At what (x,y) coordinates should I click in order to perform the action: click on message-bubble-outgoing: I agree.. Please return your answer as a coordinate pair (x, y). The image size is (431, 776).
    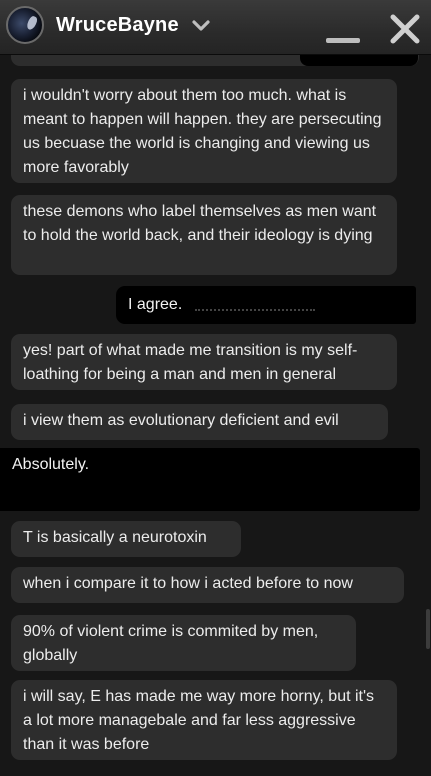
    Looking at the image, I should click on (266, 305).